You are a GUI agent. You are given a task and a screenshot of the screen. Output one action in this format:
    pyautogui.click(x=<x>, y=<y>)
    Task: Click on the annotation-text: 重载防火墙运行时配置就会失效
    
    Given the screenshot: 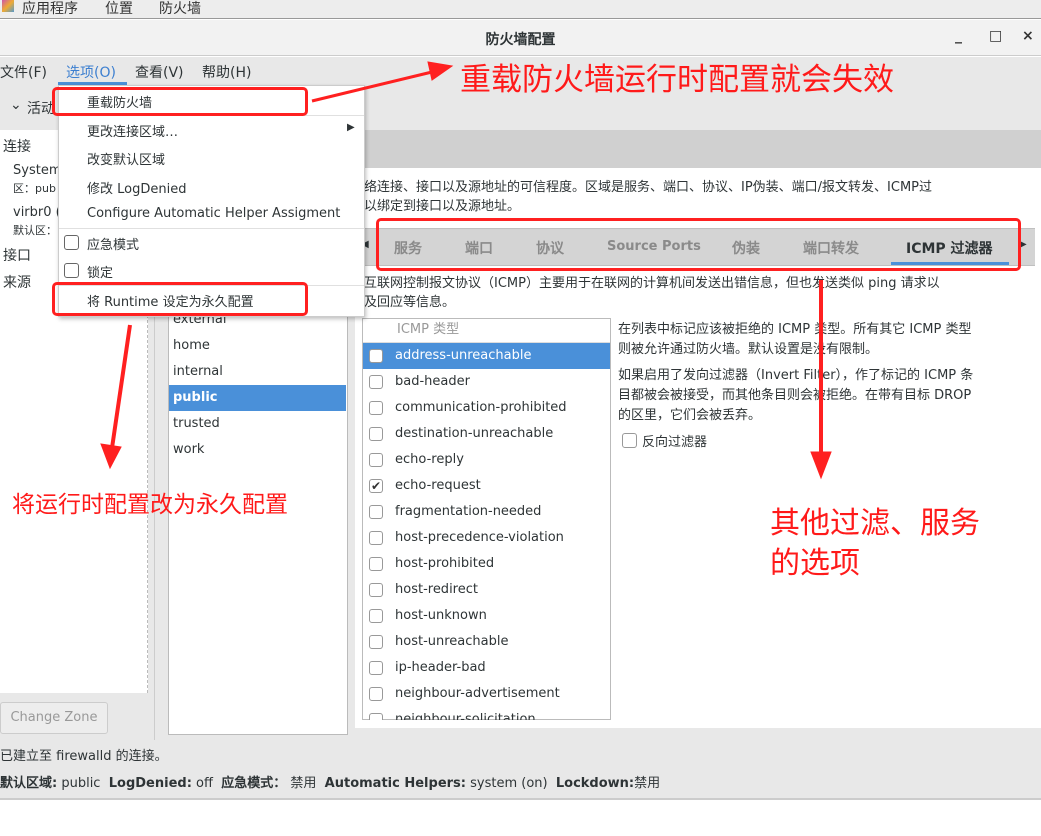 What is the action you would take?
    pyautogui.click(x=677, y=80)
    